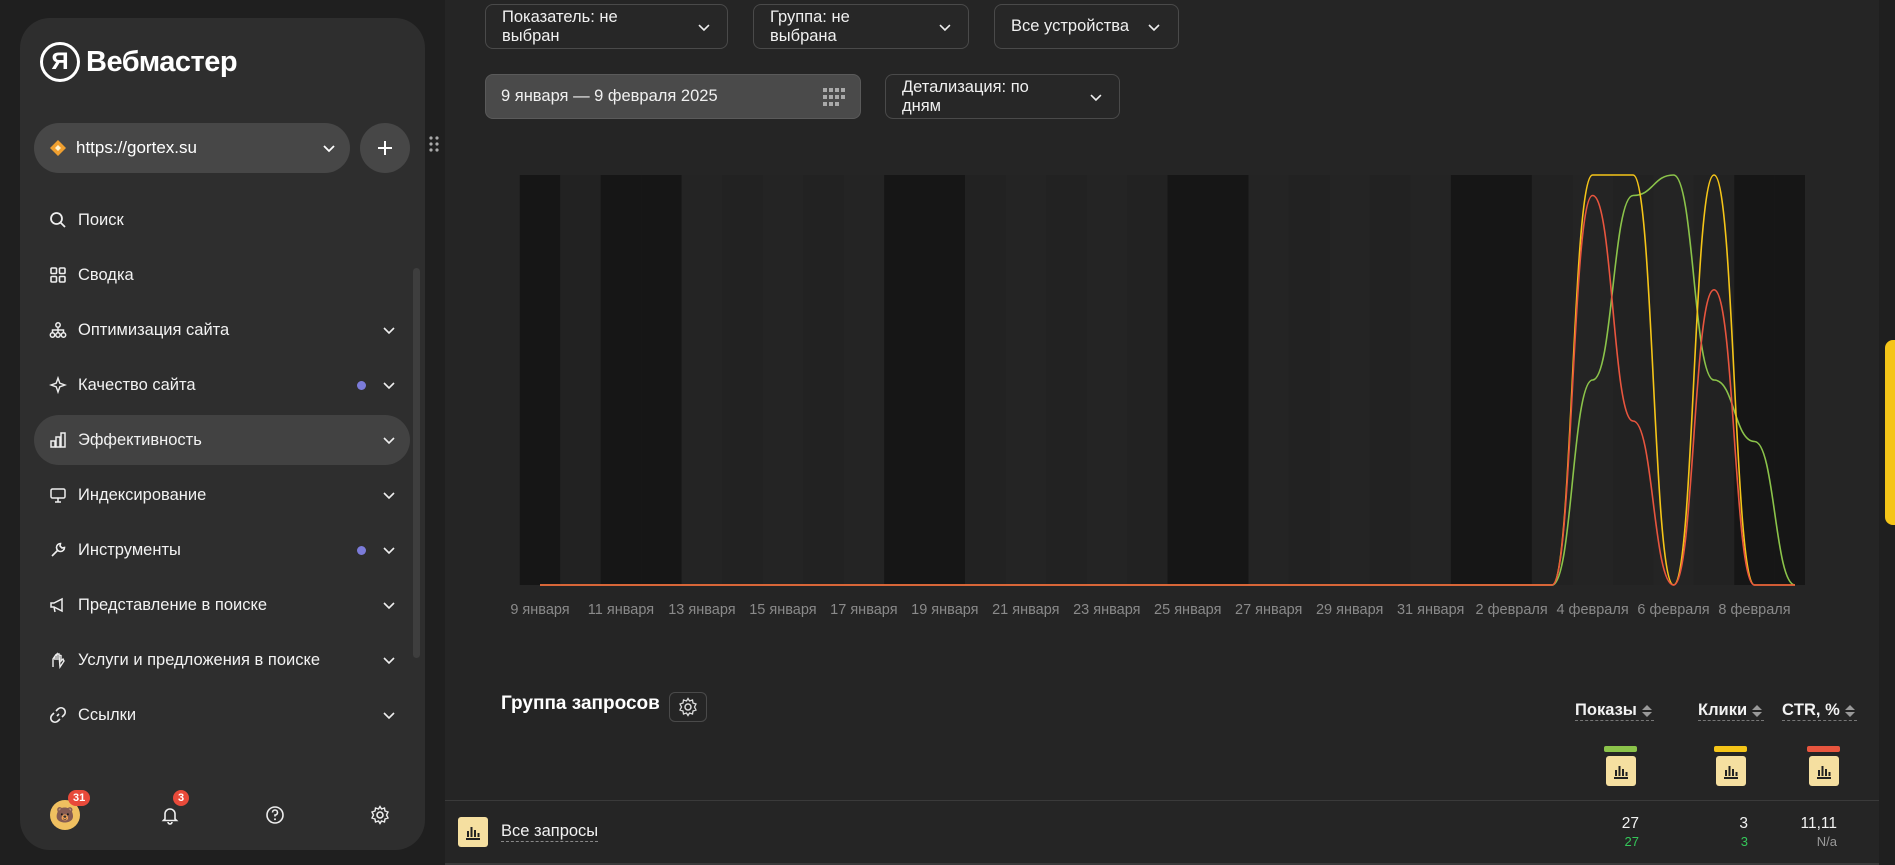  Describe the element at coordinates (1002, 96) in the screenshot. I see `detail-filter: Детализация: по дням` at that location.